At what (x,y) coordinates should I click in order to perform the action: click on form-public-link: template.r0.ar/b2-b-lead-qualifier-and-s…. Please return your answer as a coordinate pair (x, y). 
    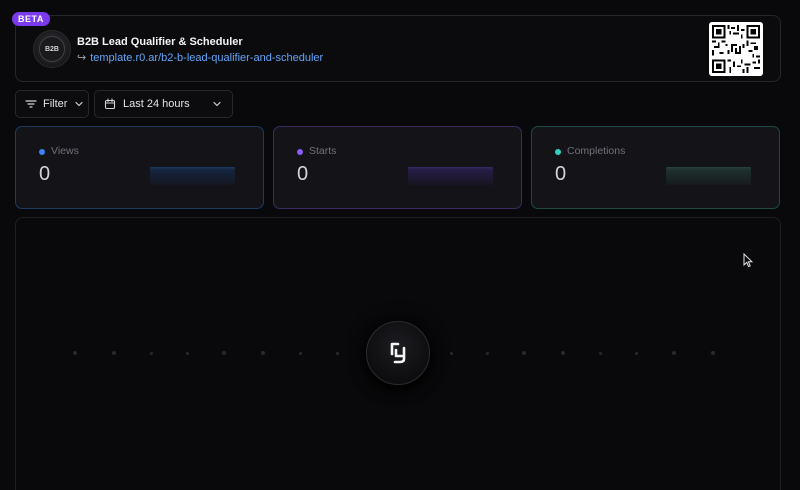
    Looking at the image, I should click on (206, 58).